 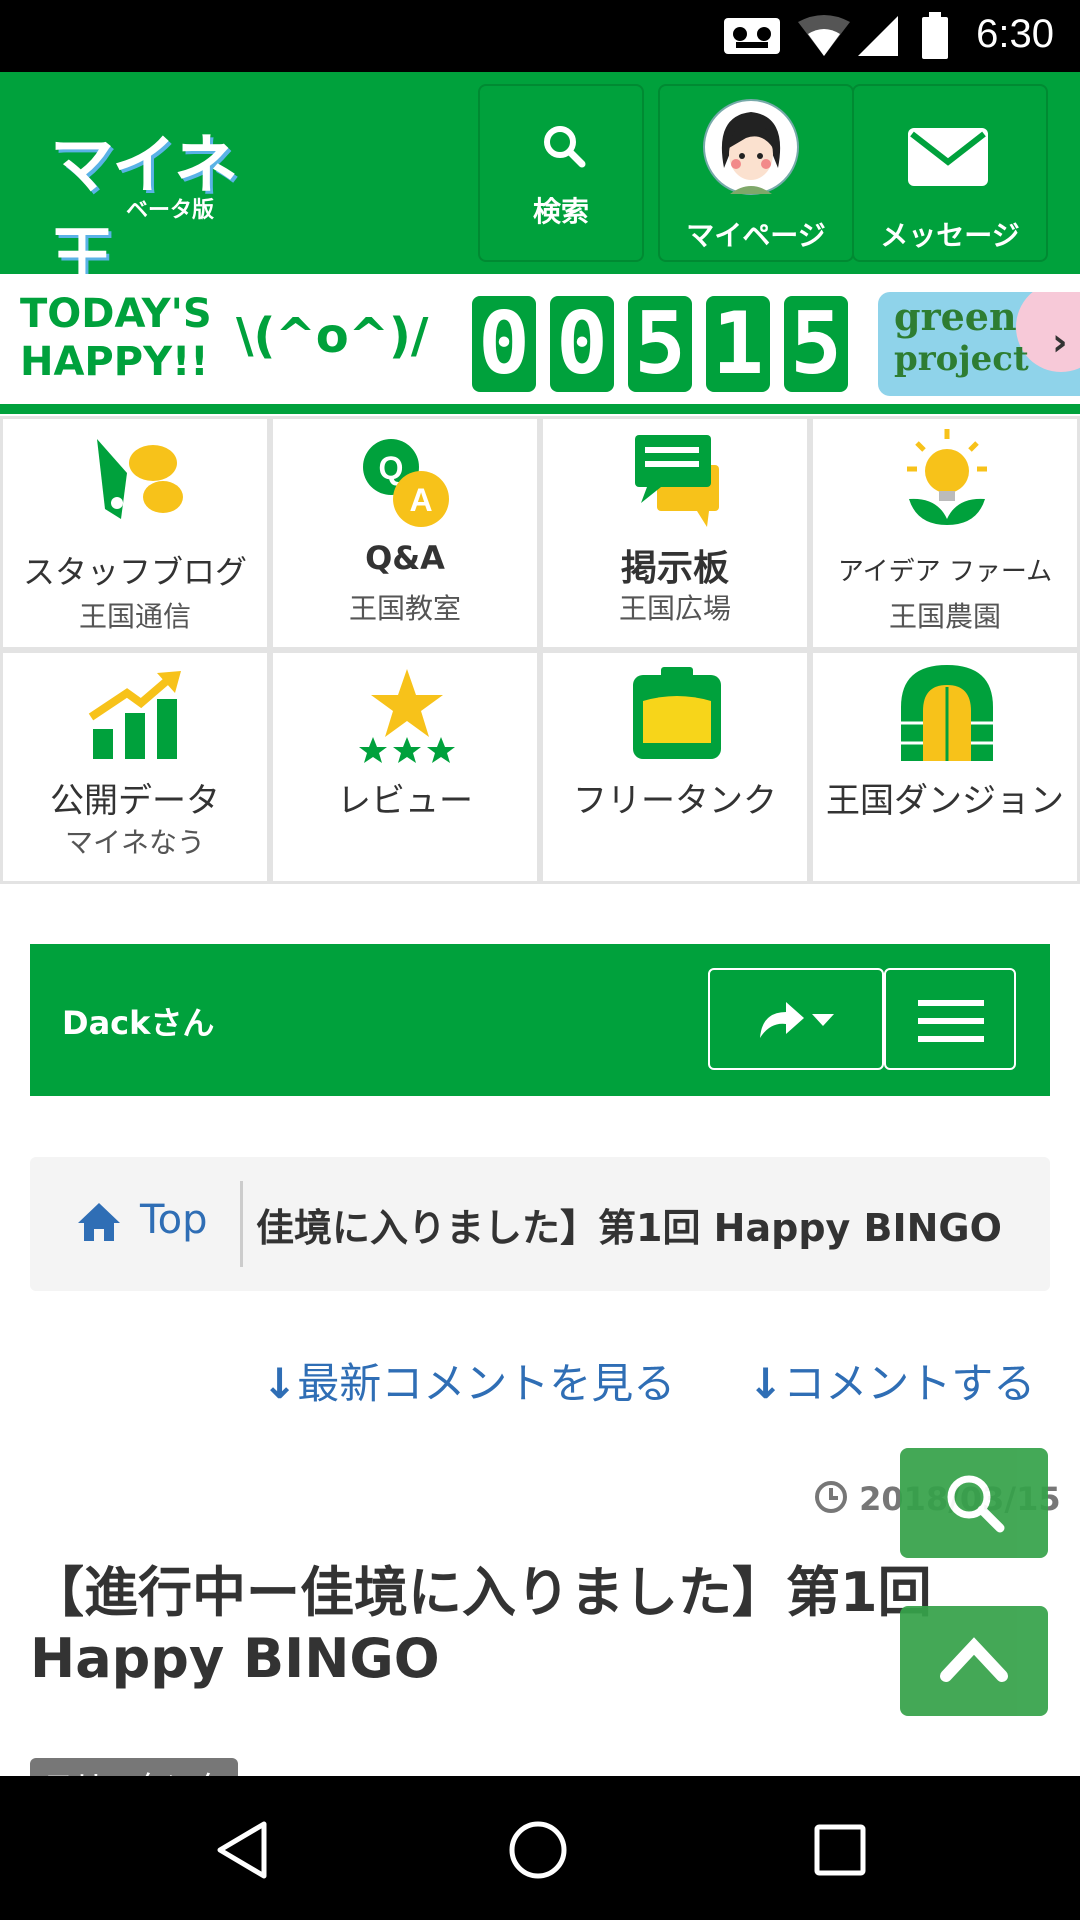 I want to click on menu-idea-farm: アイデア ファーム 王国農園, so click(x=945, y=533).